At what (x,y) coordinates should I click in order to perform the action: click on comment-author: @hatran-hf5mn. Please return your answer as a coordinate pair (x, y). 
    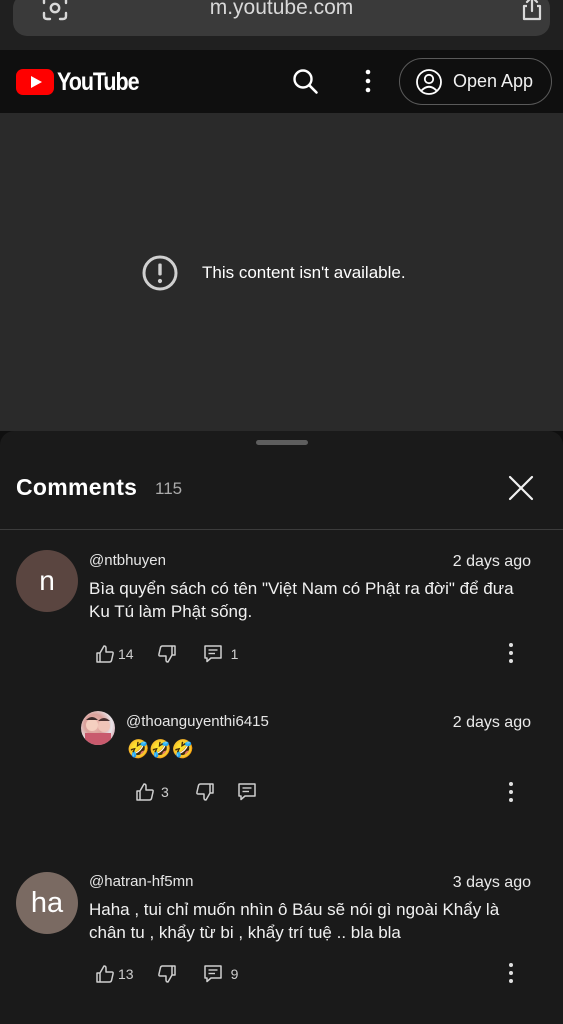
    Looking at the image, I should click on (141, 881).